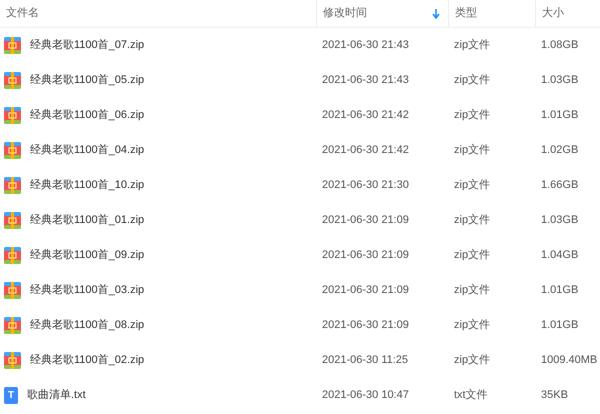 This screenshot has width=600, height=414. Describe the element at coordinates (22, 13) in the screenshot. I see `column-header: 文件名` at that location.